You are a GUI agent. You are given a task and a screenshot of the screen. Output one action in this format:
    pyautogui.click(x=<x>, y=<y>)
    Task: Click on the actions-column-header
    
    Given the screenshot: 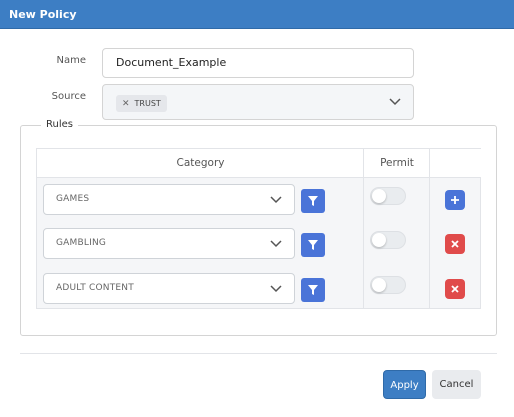 What is the action you would take?
    pyautogui.click(x=455, y=163)
    